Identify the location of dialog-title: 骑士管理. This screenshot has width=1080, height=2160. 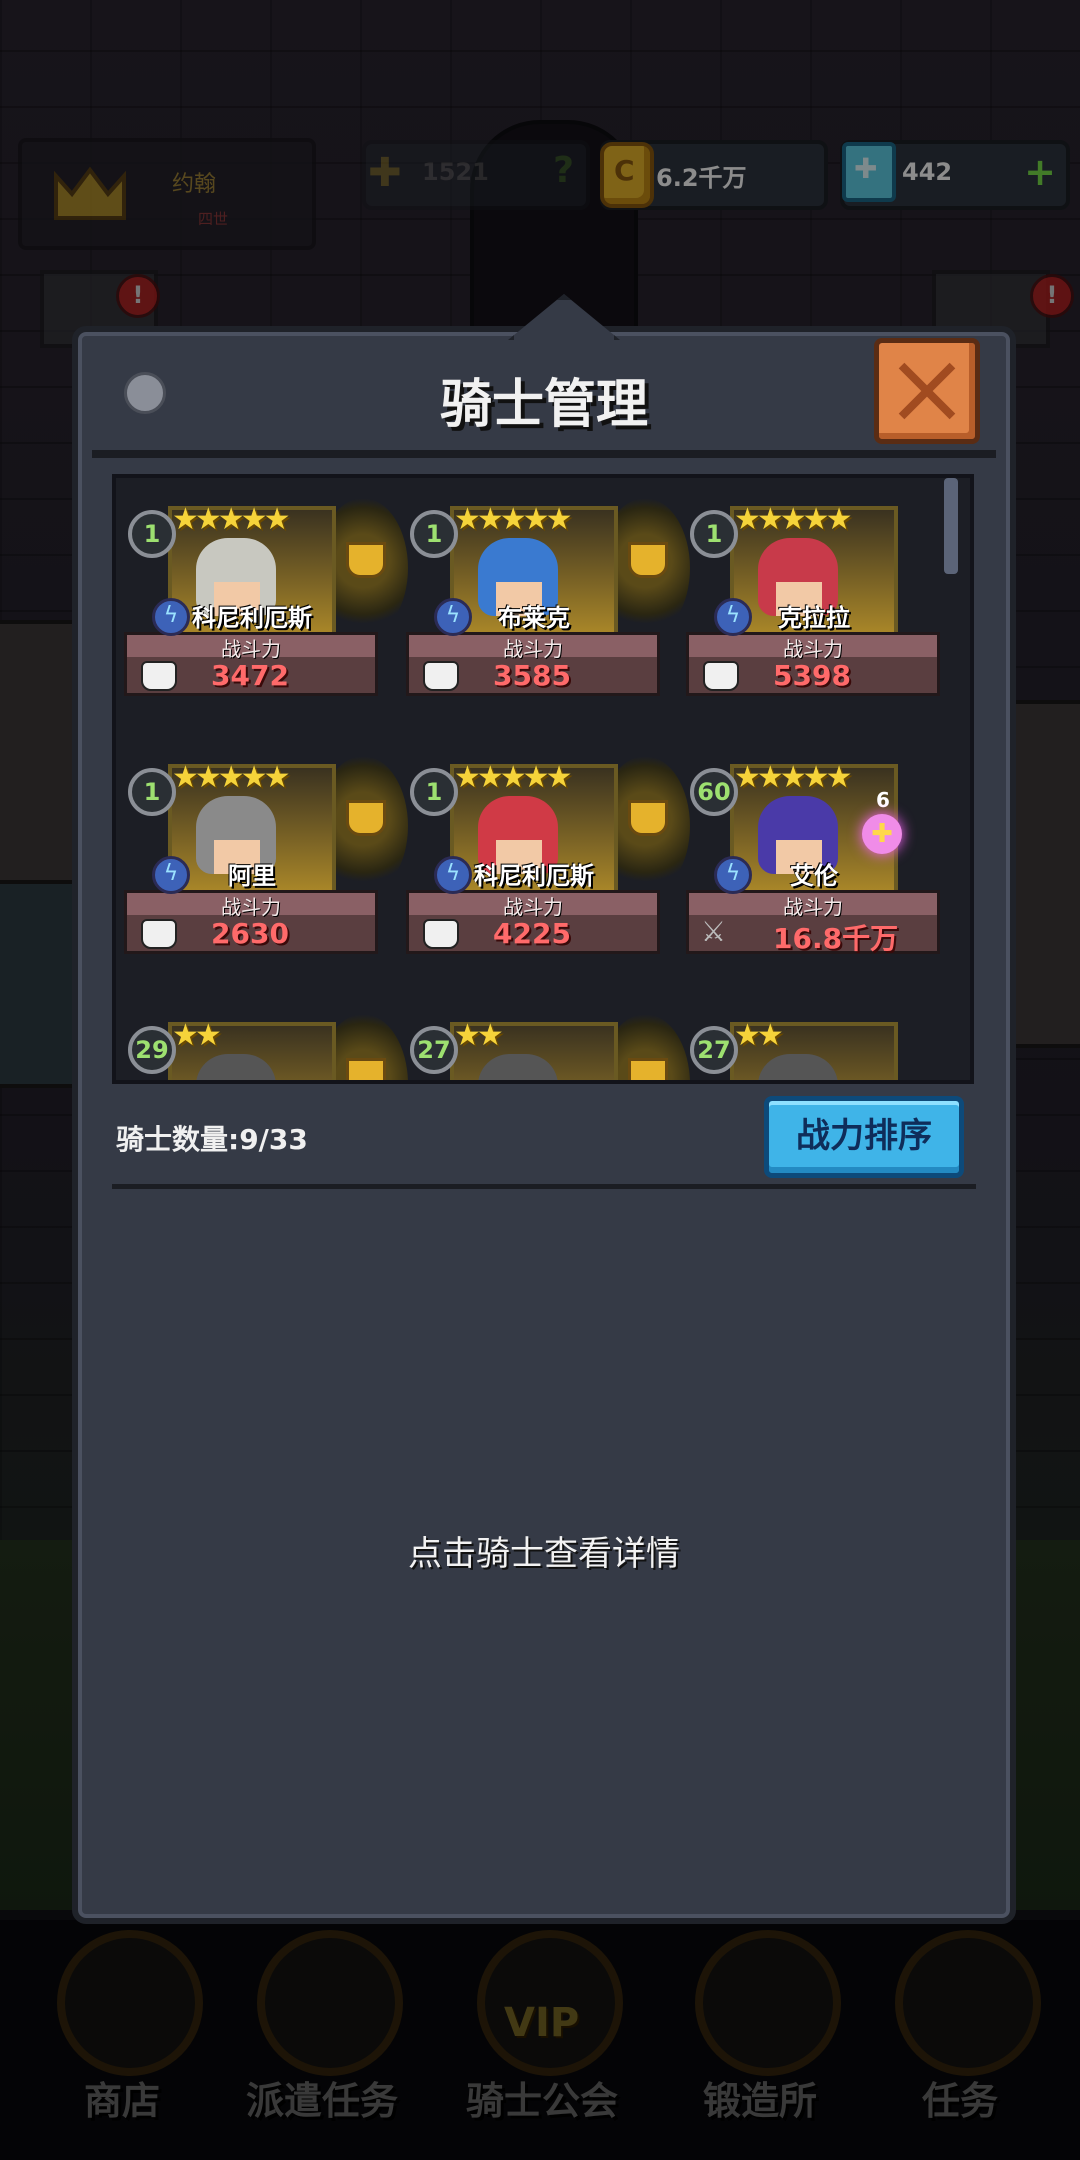
(543, 405).